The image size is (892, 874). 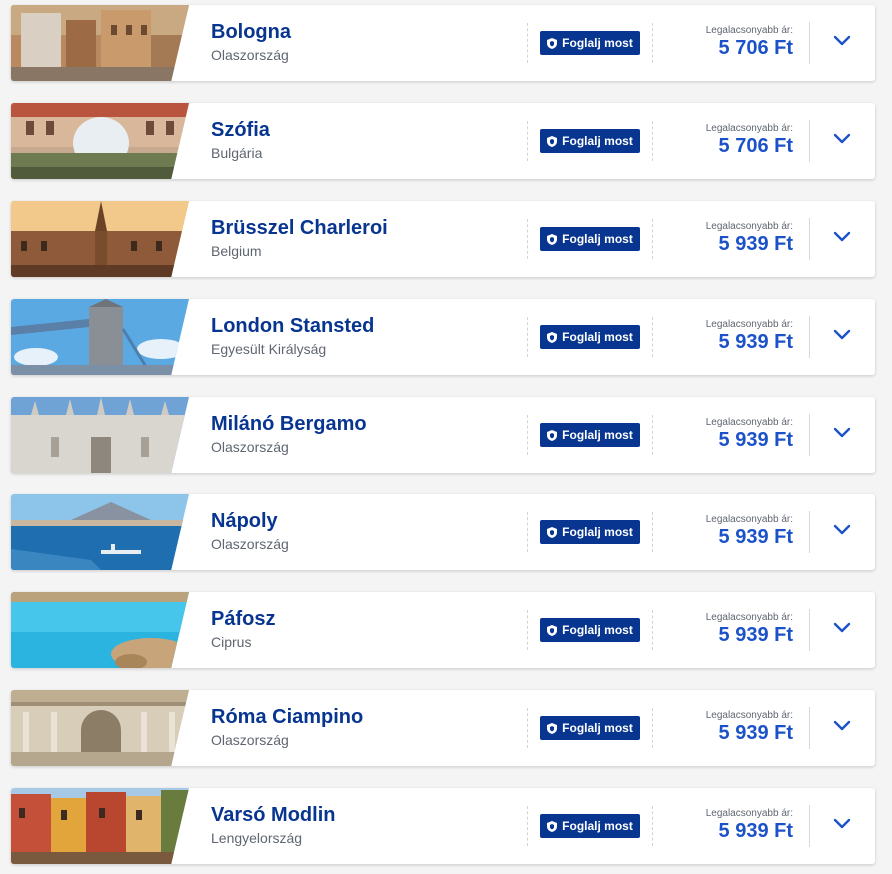 I want to click on destination-city: London Stansted, so click(x=292, y=326).